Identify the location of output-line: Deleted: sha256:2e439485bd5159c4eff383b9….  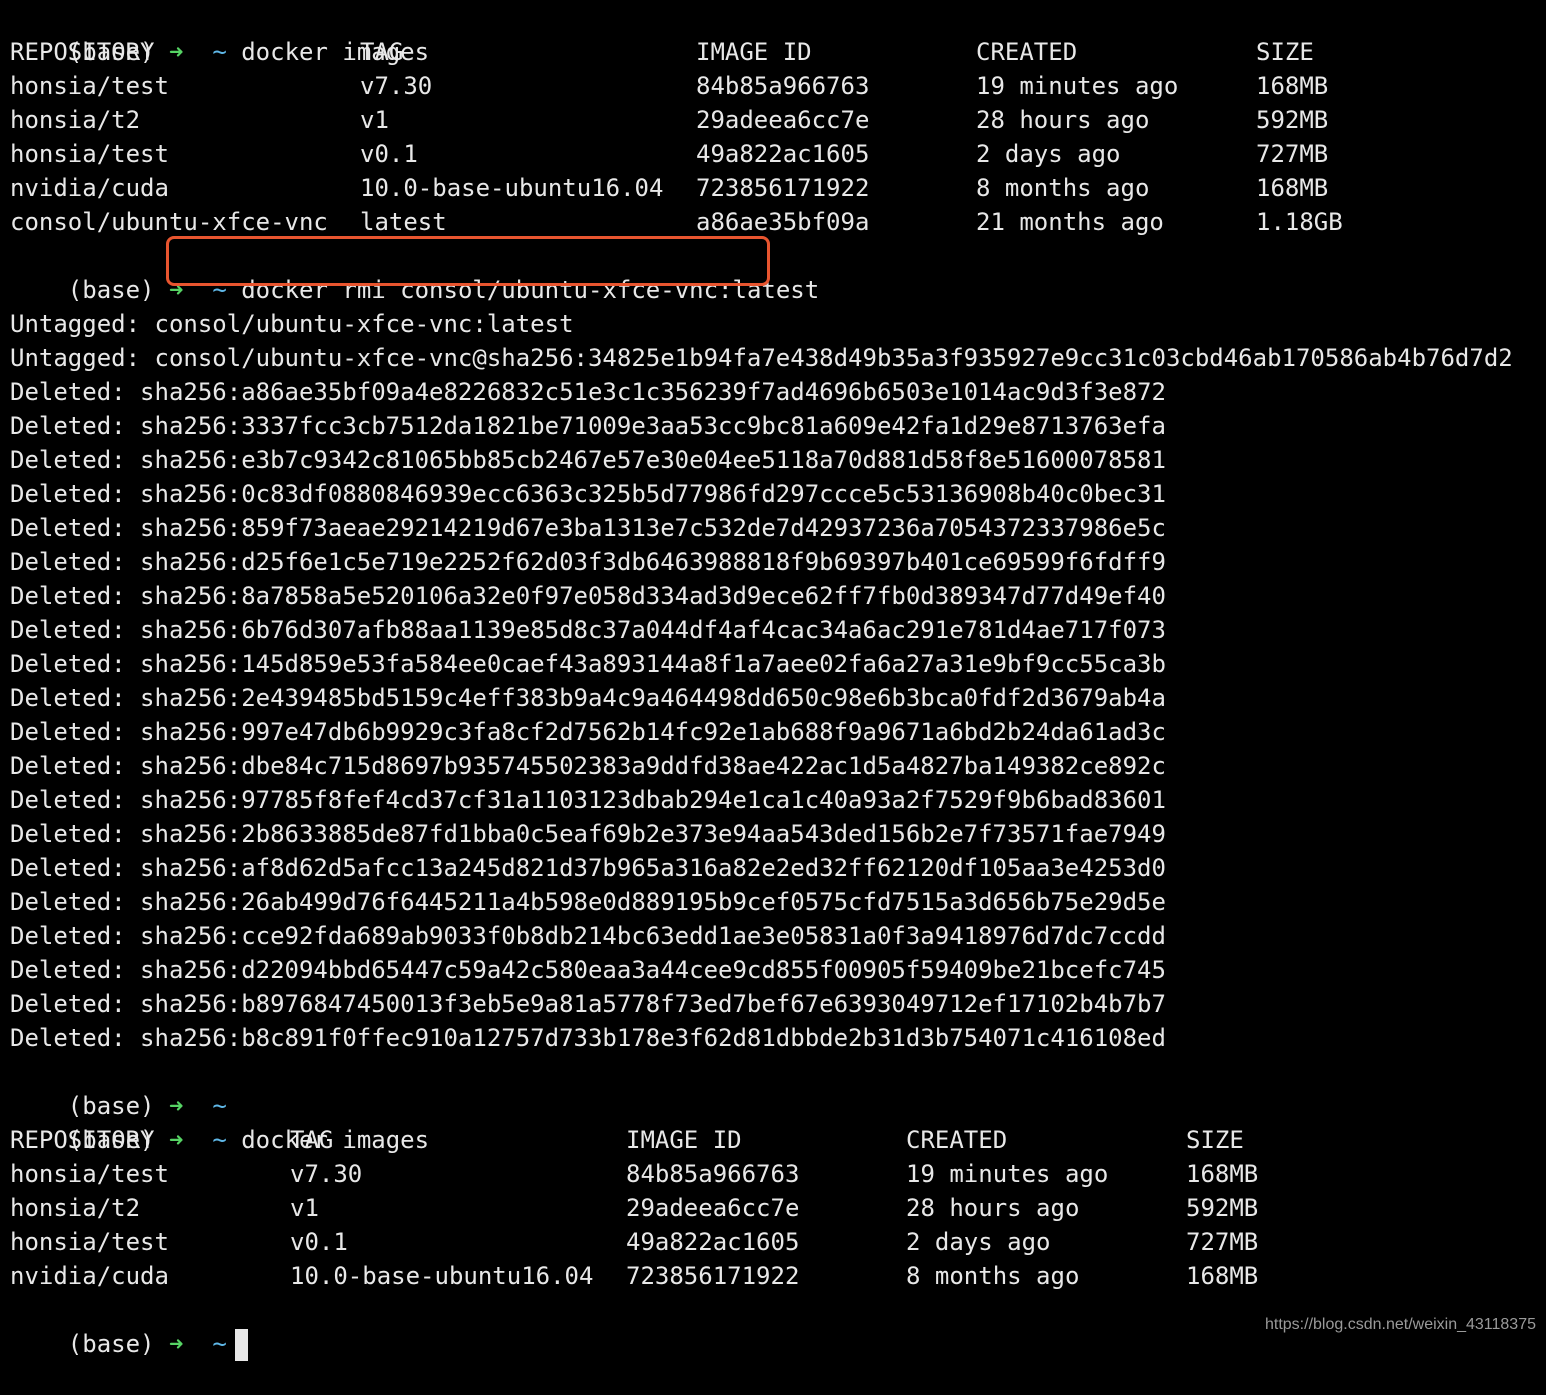
(588, 698).